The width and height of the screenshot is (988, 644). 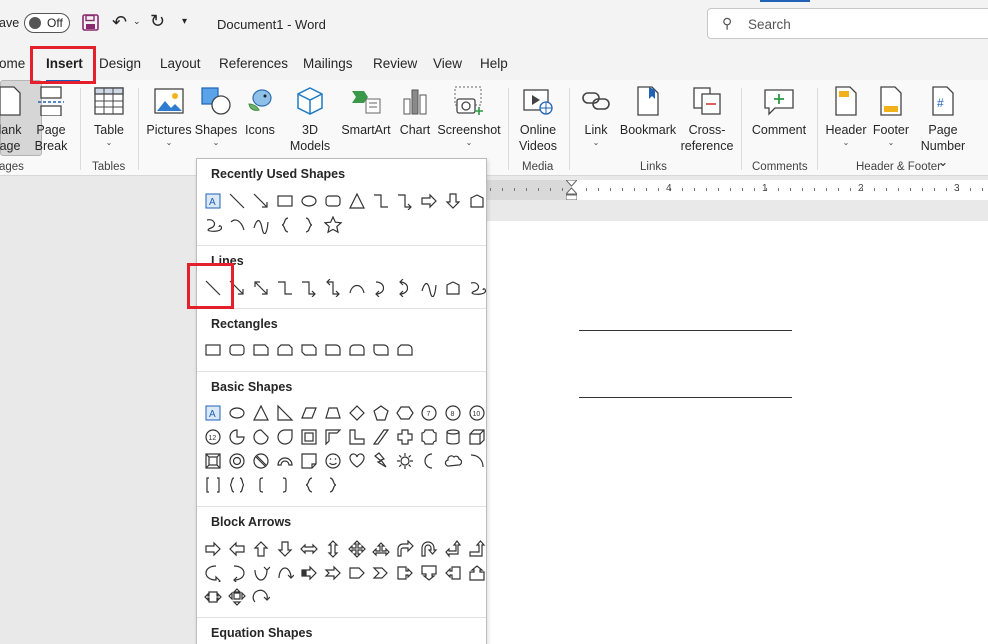 I want to click on shape-round3-icon, so click(x=381, y=350).